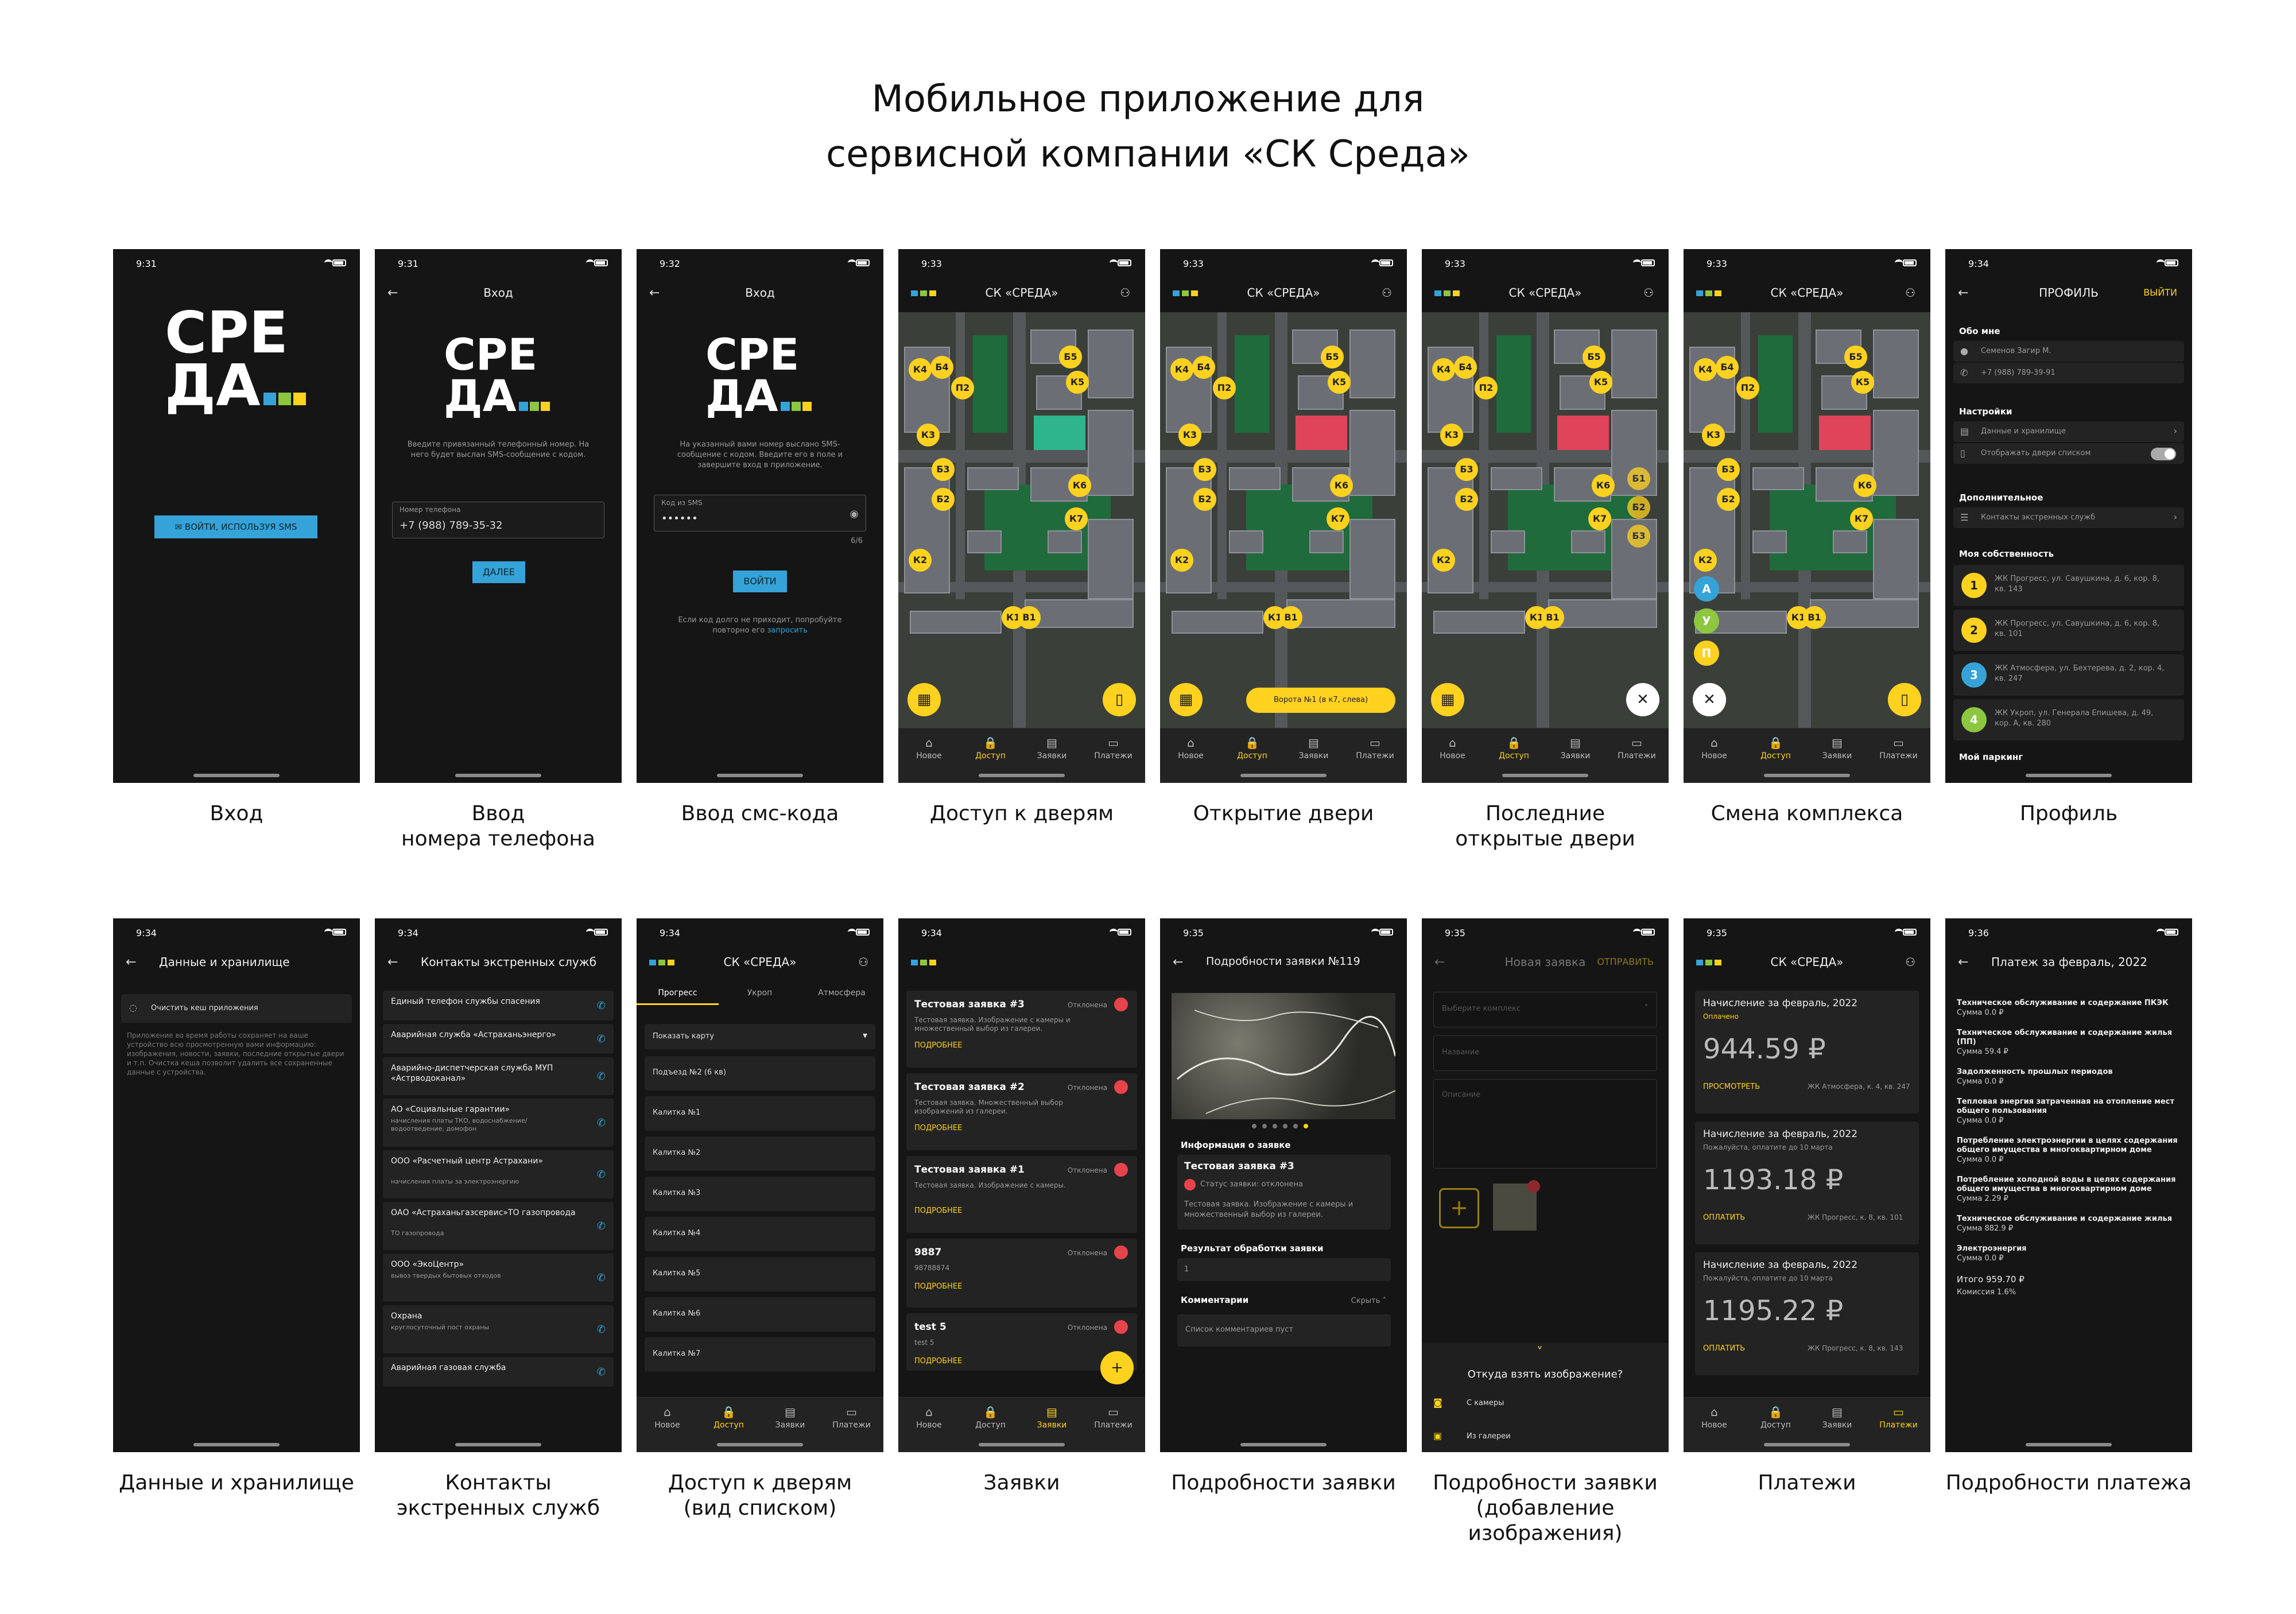 The width and height of the screenshot is (2296, 1614). What do you see at coordinates (1724, 1348) in the screenshot?
I see `payment-action-button: ОПЛАТИТЬ` at bounding box center [1724, 1348].